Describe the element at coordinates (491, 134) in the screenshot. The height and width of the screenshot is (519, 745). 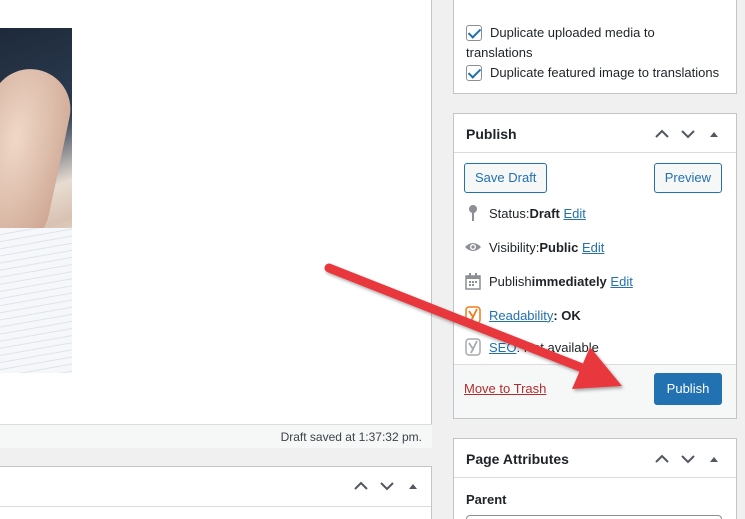
I see `publish-panel-title: Publish` at that location.